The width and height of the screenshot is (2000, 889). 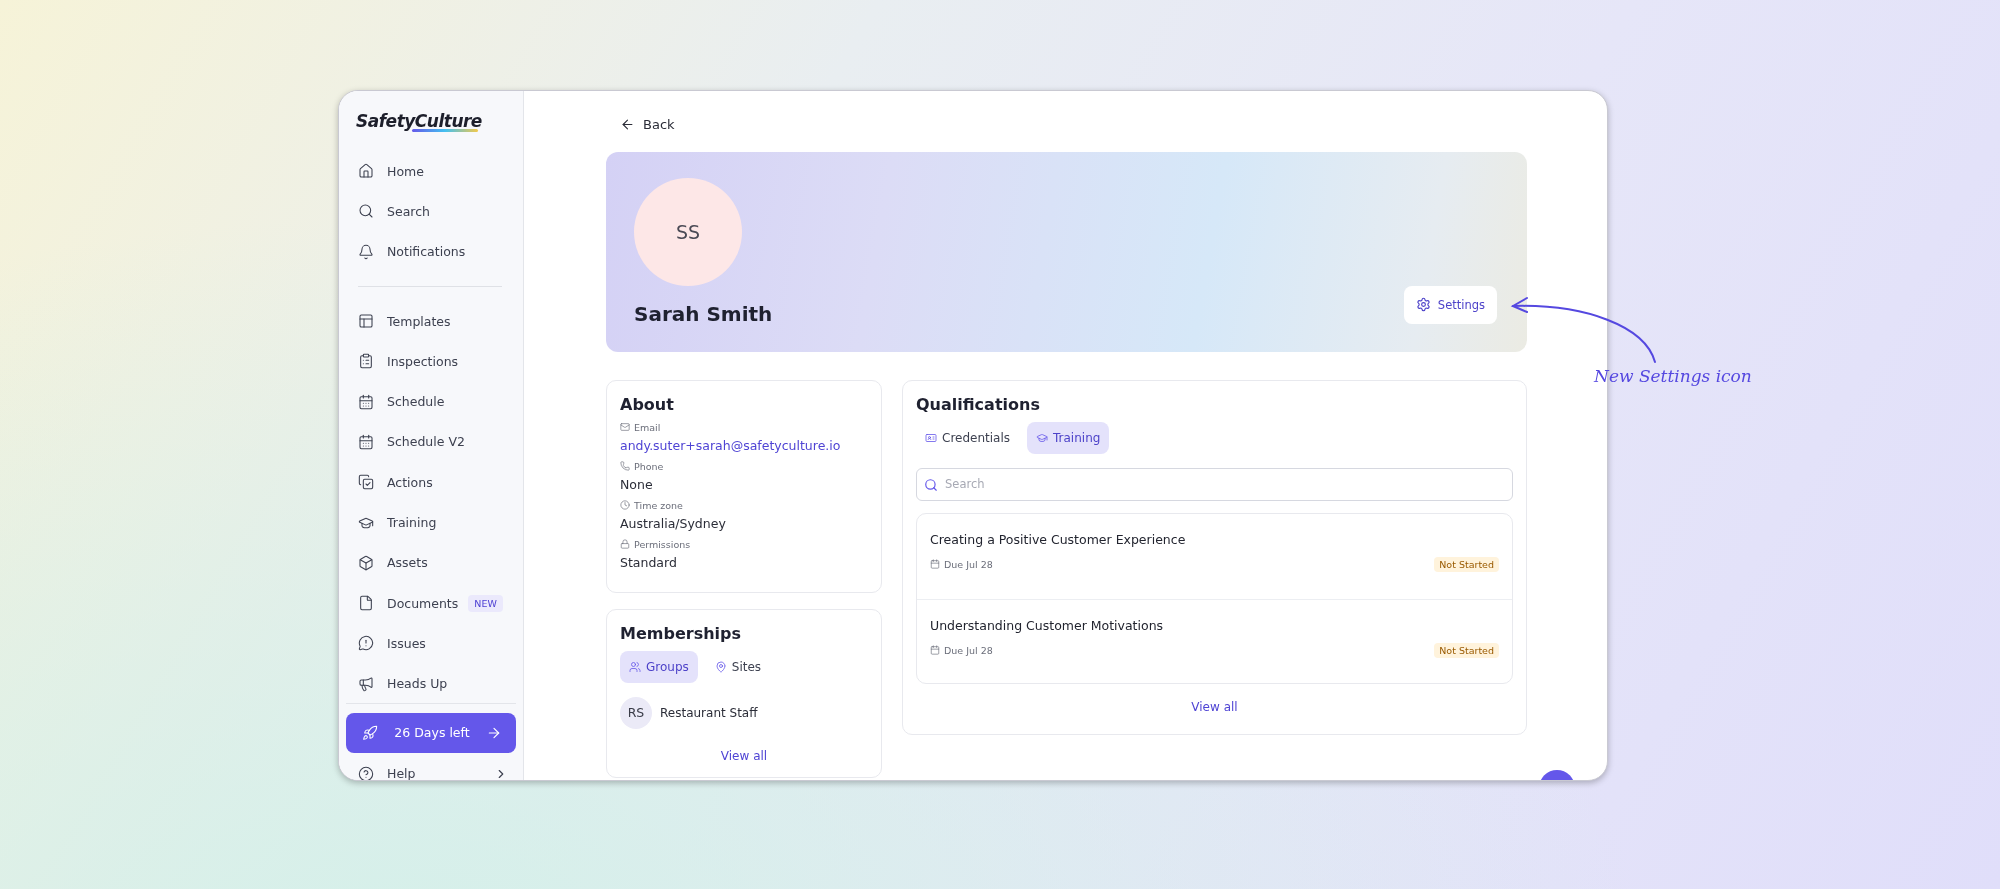 What do you see at coordinates (366, 361) in the screenshot?
I see `clipboard-icon` at bounding box center [366, 361].